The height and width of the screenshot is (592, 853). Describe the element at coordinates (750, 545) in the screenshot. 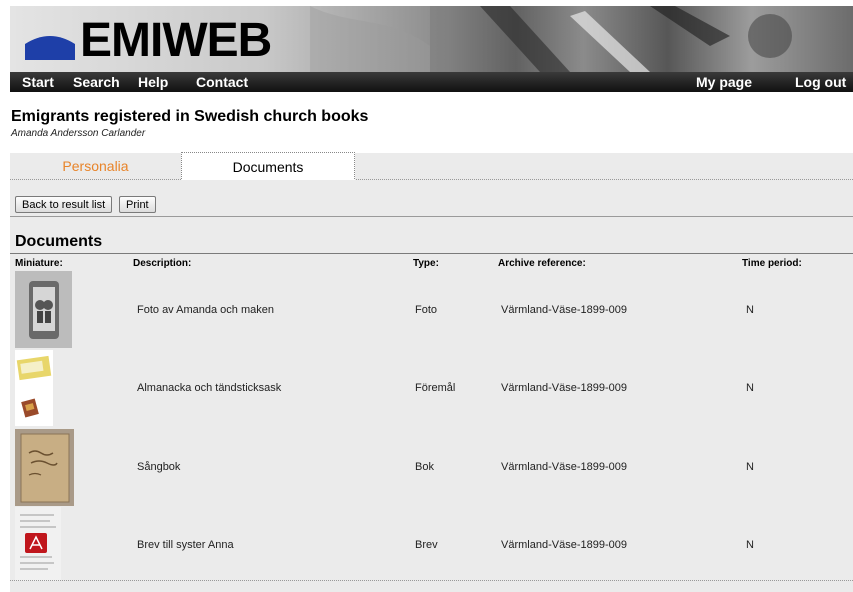

I see `row-4-period: N` at that location.